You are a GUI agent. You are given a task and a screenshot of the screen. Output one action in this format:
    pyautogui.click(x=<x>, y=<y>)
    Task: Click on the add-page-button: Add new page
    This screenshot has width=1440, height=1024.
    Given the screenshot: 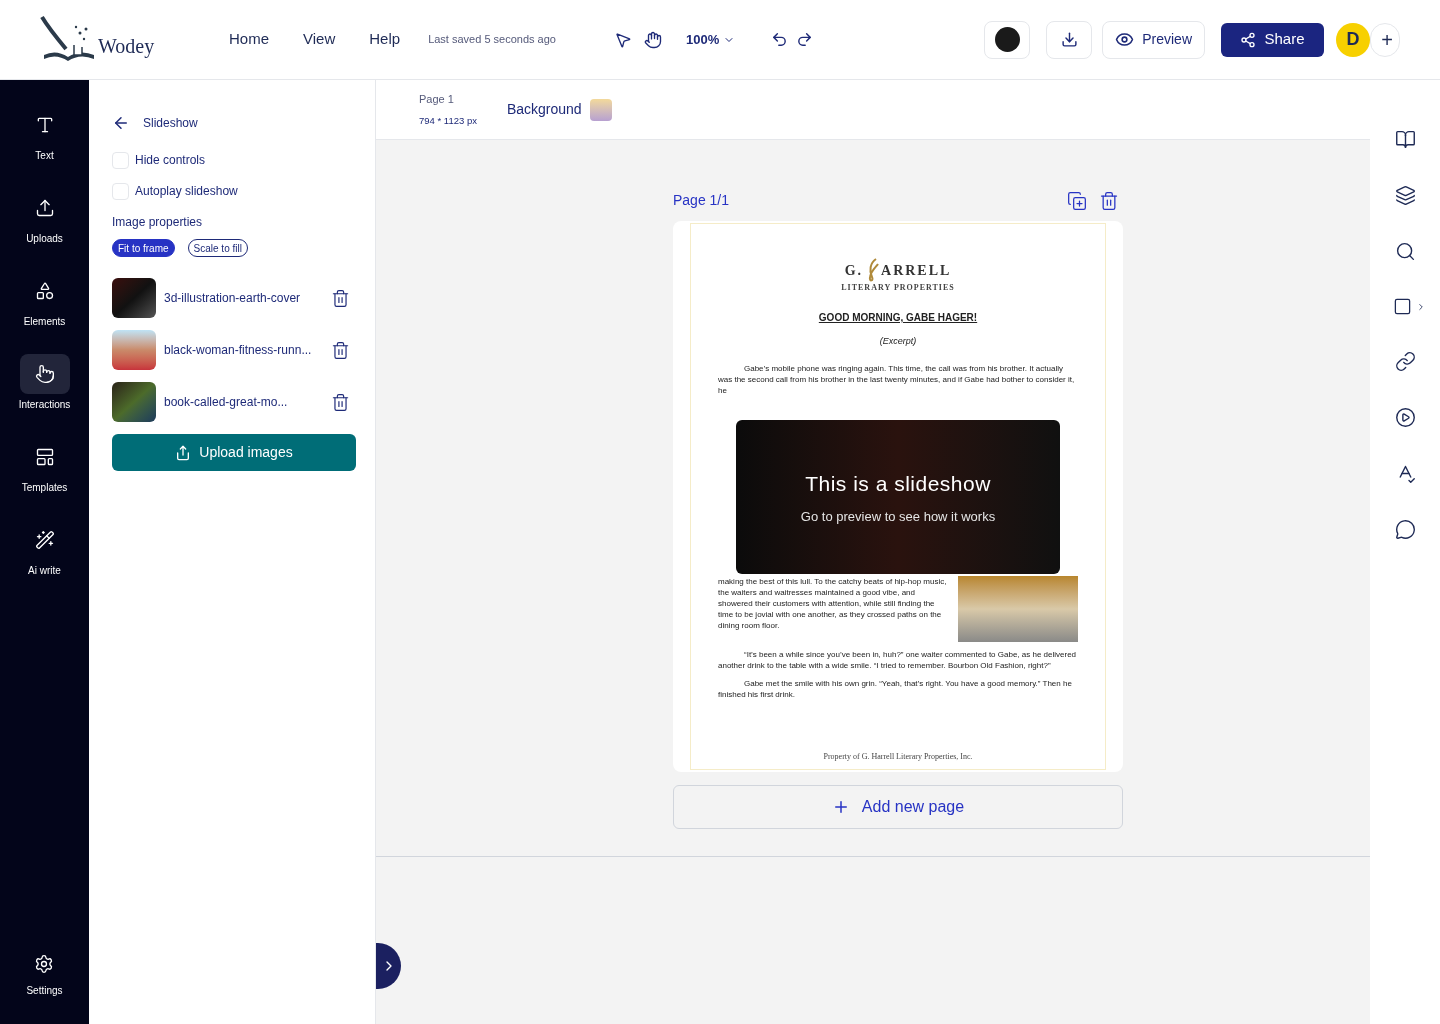 What is the action you would take?
    pyautogui.click(x=898, y=807)
    